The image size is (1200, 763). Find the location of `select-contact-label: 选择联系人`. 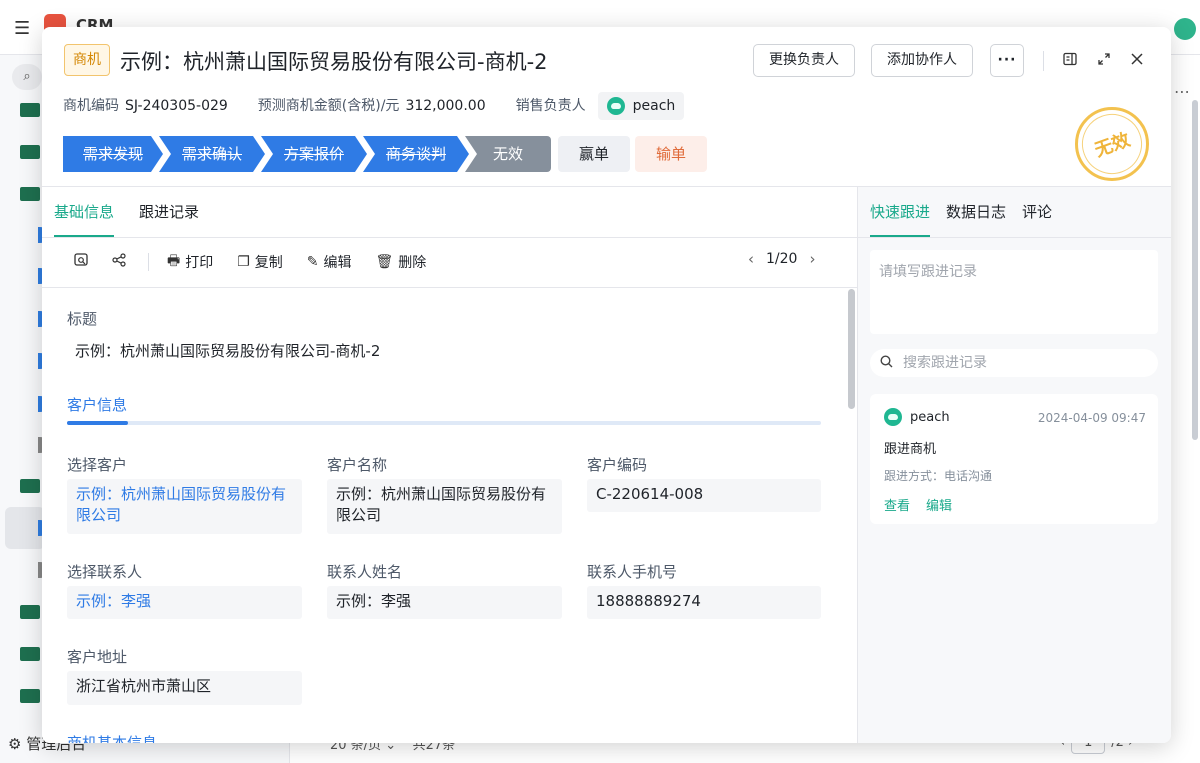

select-contact-label: 选择联系人 is located at coordinates (105, 572).